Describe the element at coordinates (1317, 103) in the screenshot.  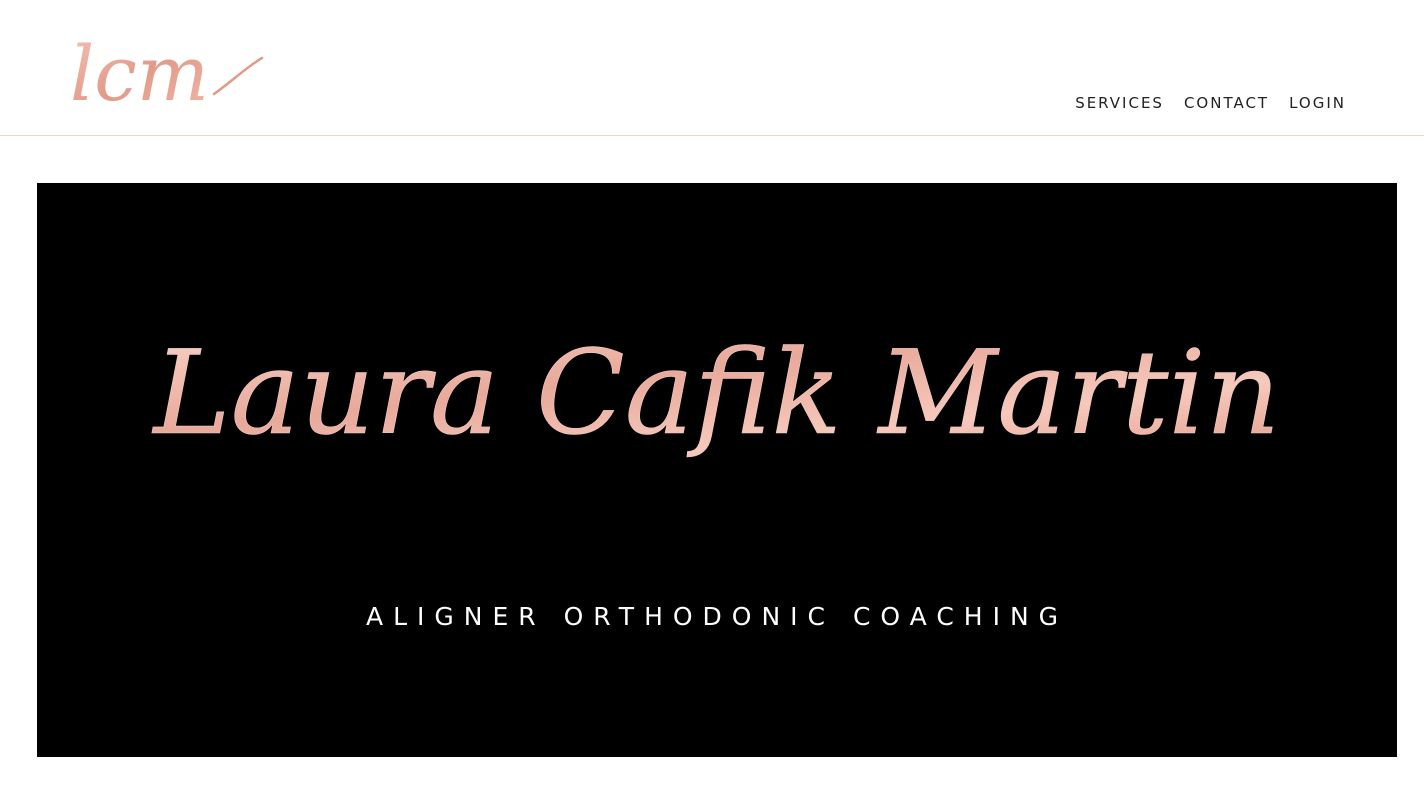
I see `nav-login-link: LOGIN` at that location.